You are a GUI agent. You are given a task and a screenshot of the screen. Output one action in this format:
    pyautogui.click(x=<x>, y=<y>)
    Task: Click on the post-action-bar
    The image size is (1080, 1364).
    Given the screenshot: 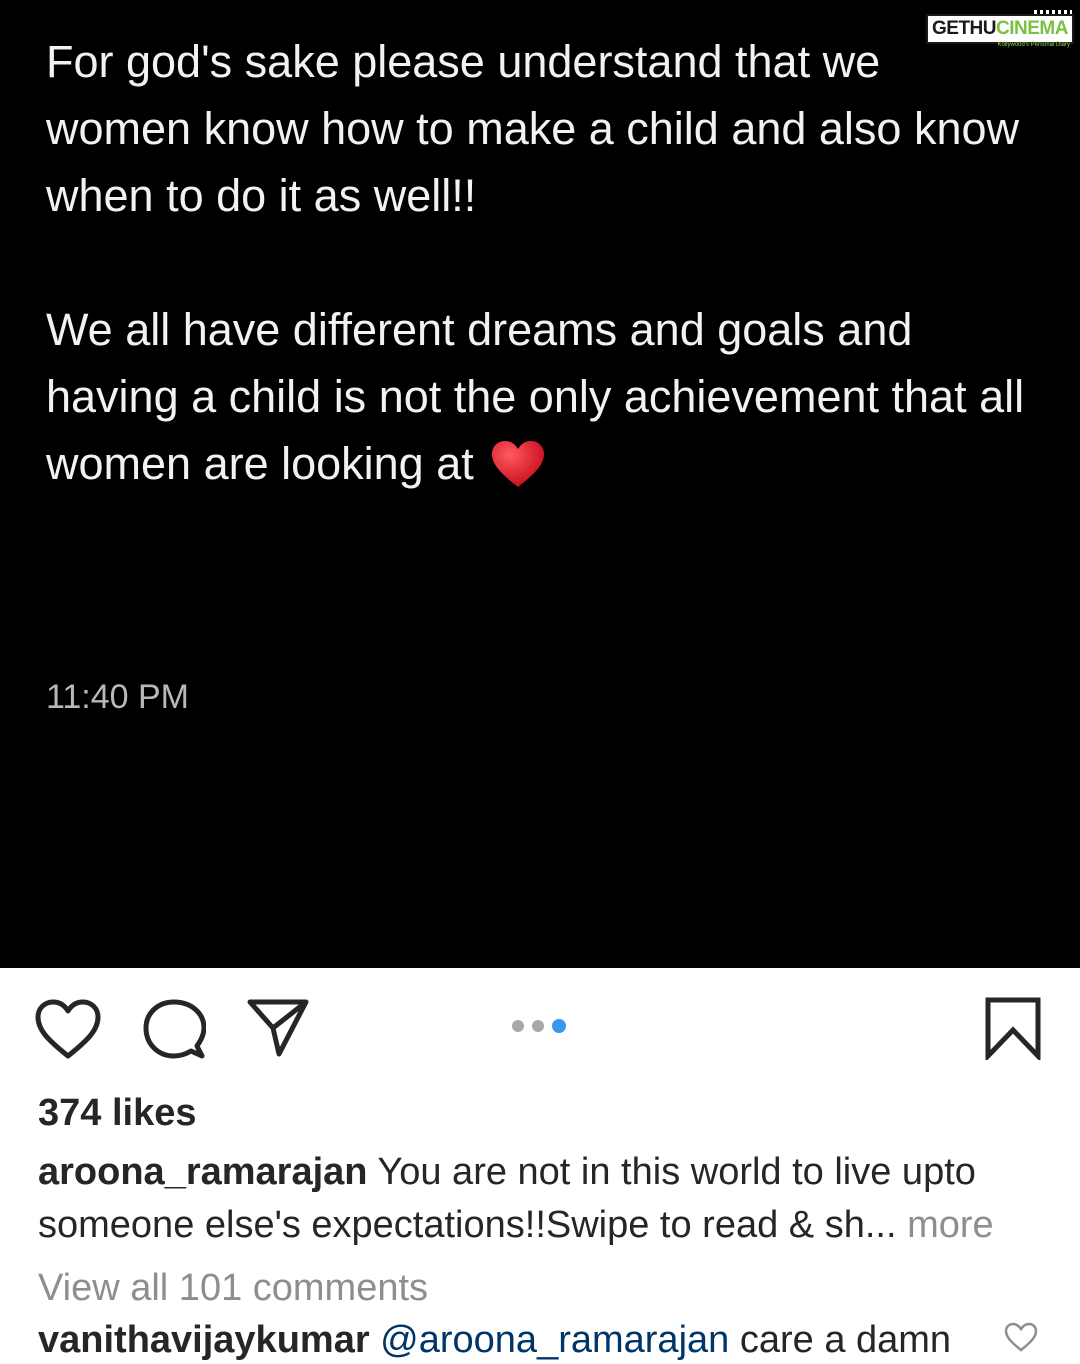 What is the action you would take?
    pyautogui.click(x=540, y=1028)
    